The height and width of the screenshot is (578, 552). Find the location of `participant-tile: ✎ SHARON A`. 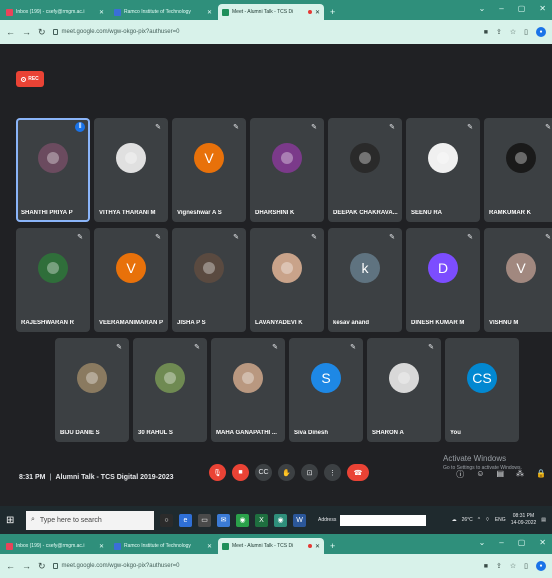

participant-tile: ✎ SHARON A is located at coordinates (404, 390).